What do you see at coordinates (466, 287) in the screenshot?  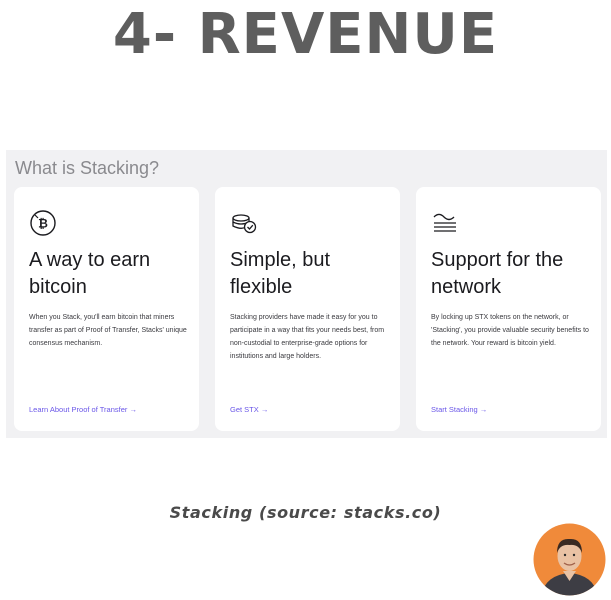 I see `card-heading-line: network` at bounding box center [466, 287].